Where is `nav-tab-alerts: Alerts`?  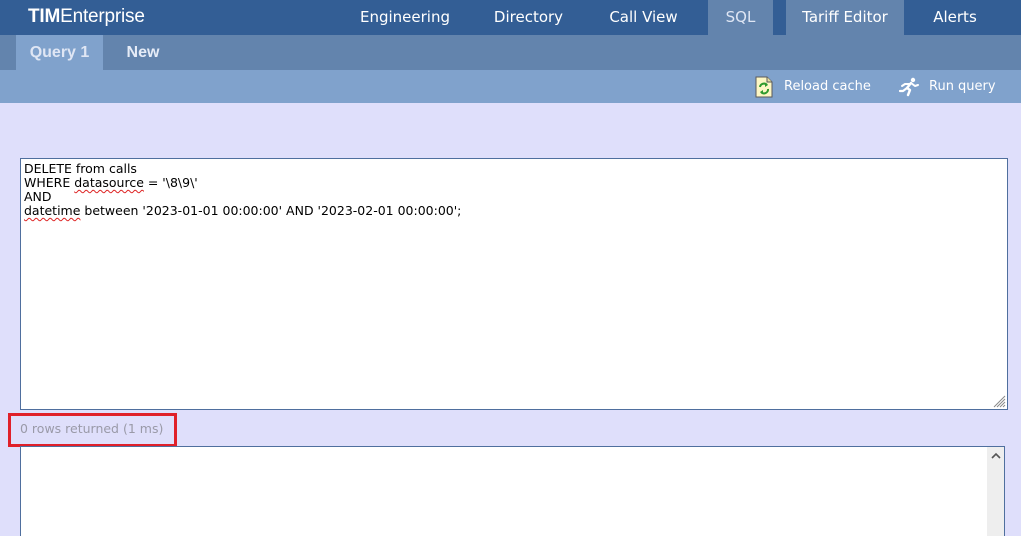 nav-tab-alerts: Alerts is located at coordinates (955, 17).